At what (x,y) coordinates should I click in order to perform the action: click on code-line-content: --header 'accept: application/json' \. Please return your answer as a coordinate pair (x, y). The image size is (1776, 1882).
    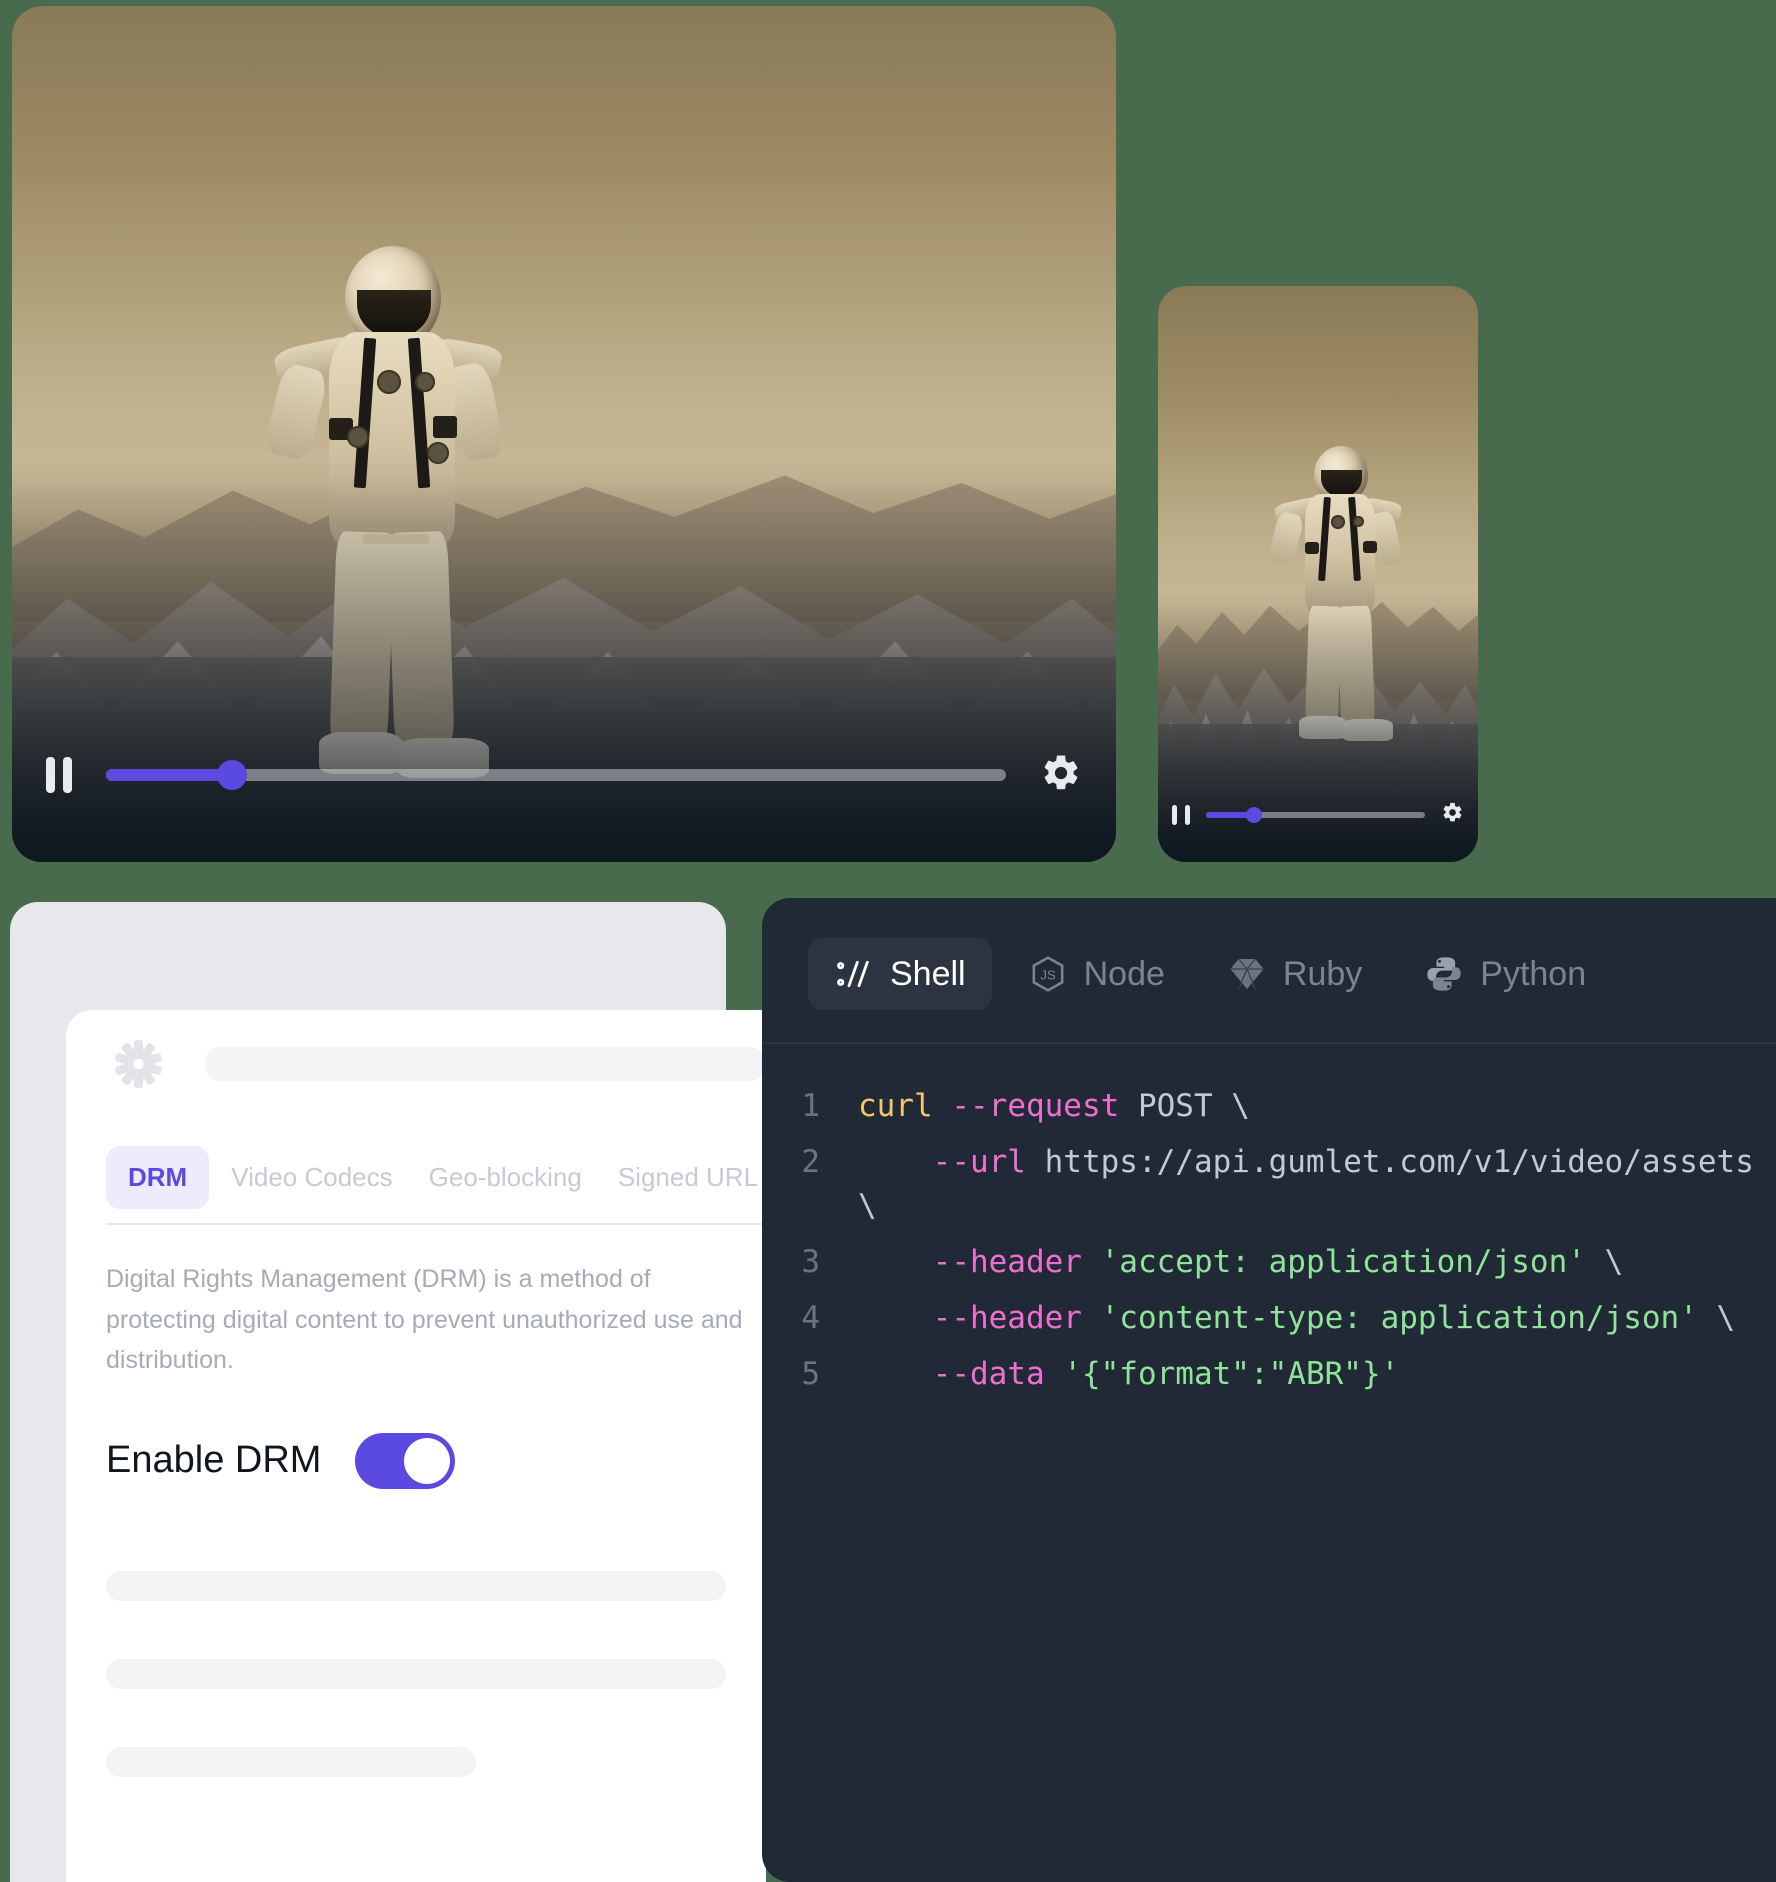
    Looking at the image, I should click on (1317, 1262).